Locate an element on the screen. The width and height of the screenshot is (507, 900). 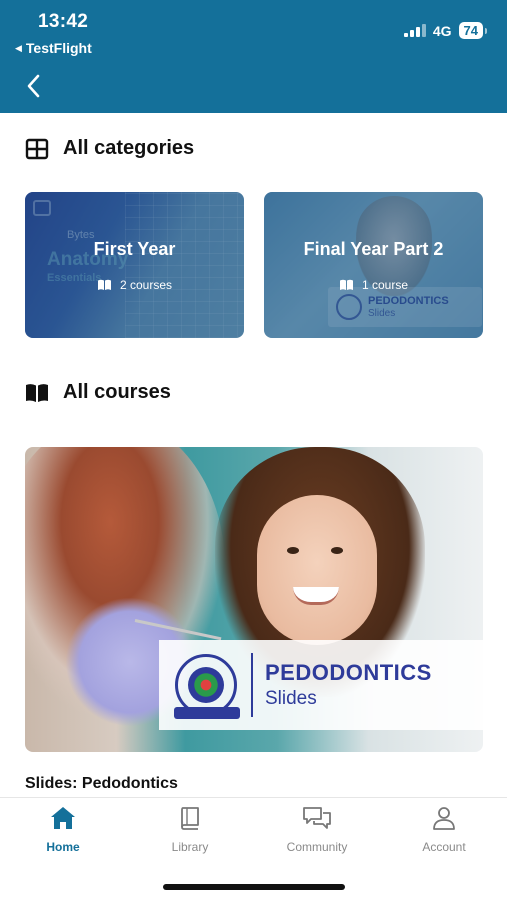
signal-icon is located at coordinates (414, 30).